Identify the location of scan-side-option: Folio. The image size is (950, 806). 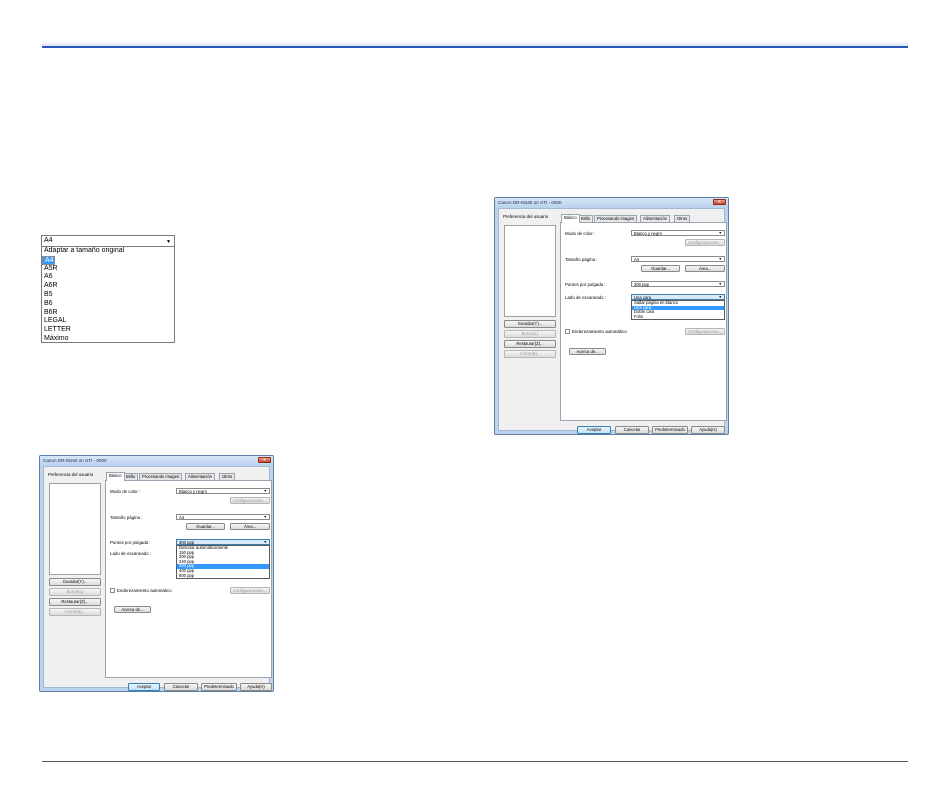
(678, 317).